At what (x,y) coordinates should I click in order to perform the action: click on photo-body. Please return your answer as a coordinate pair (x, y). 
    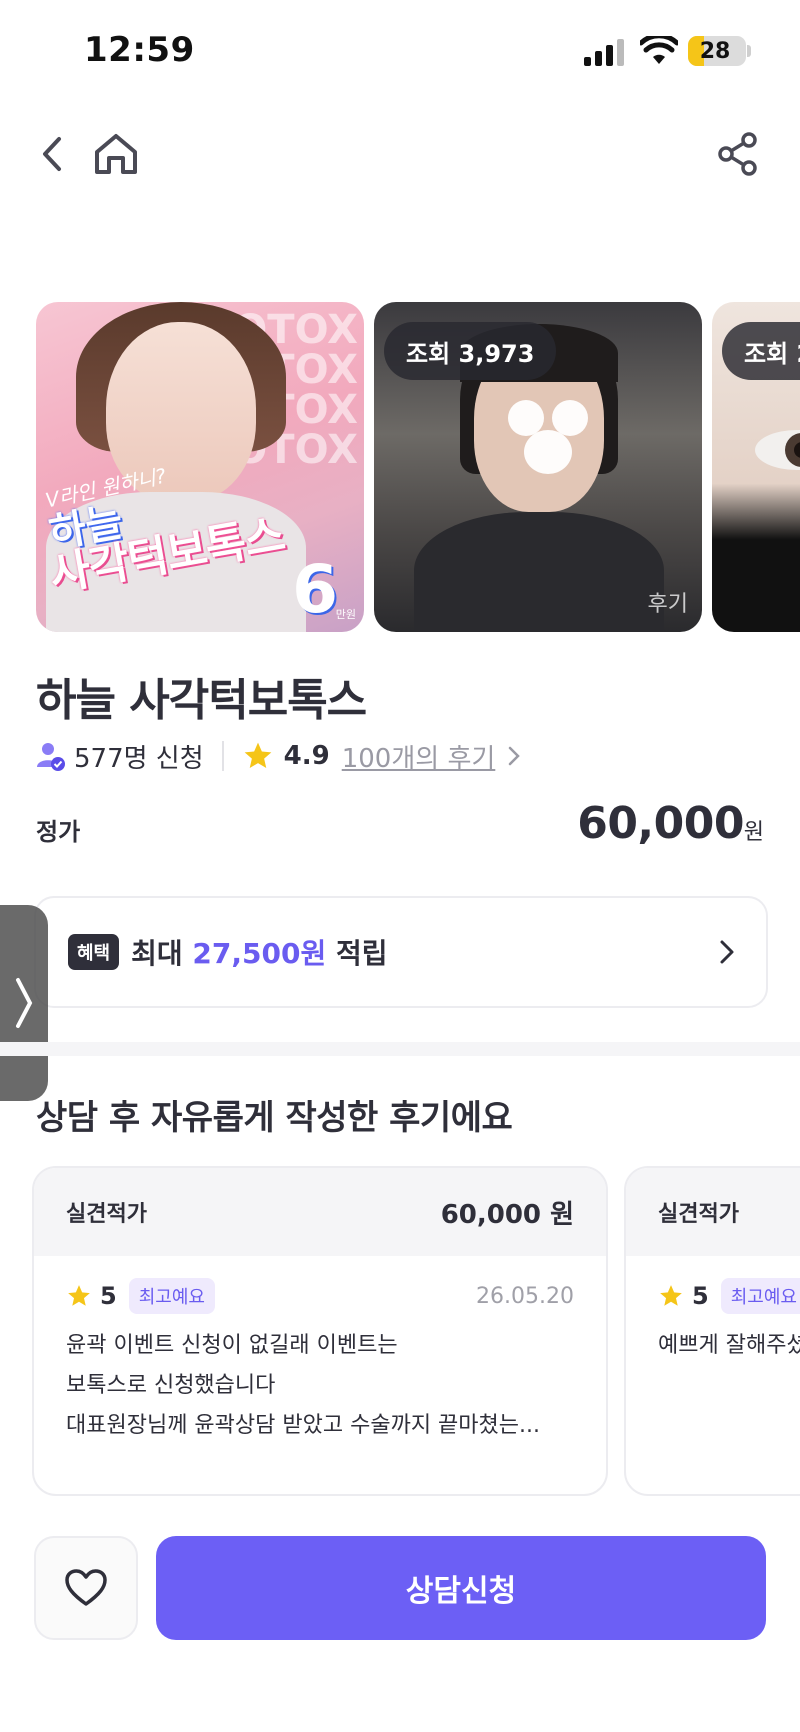
    Looking at the image, I should click on (539, 572).